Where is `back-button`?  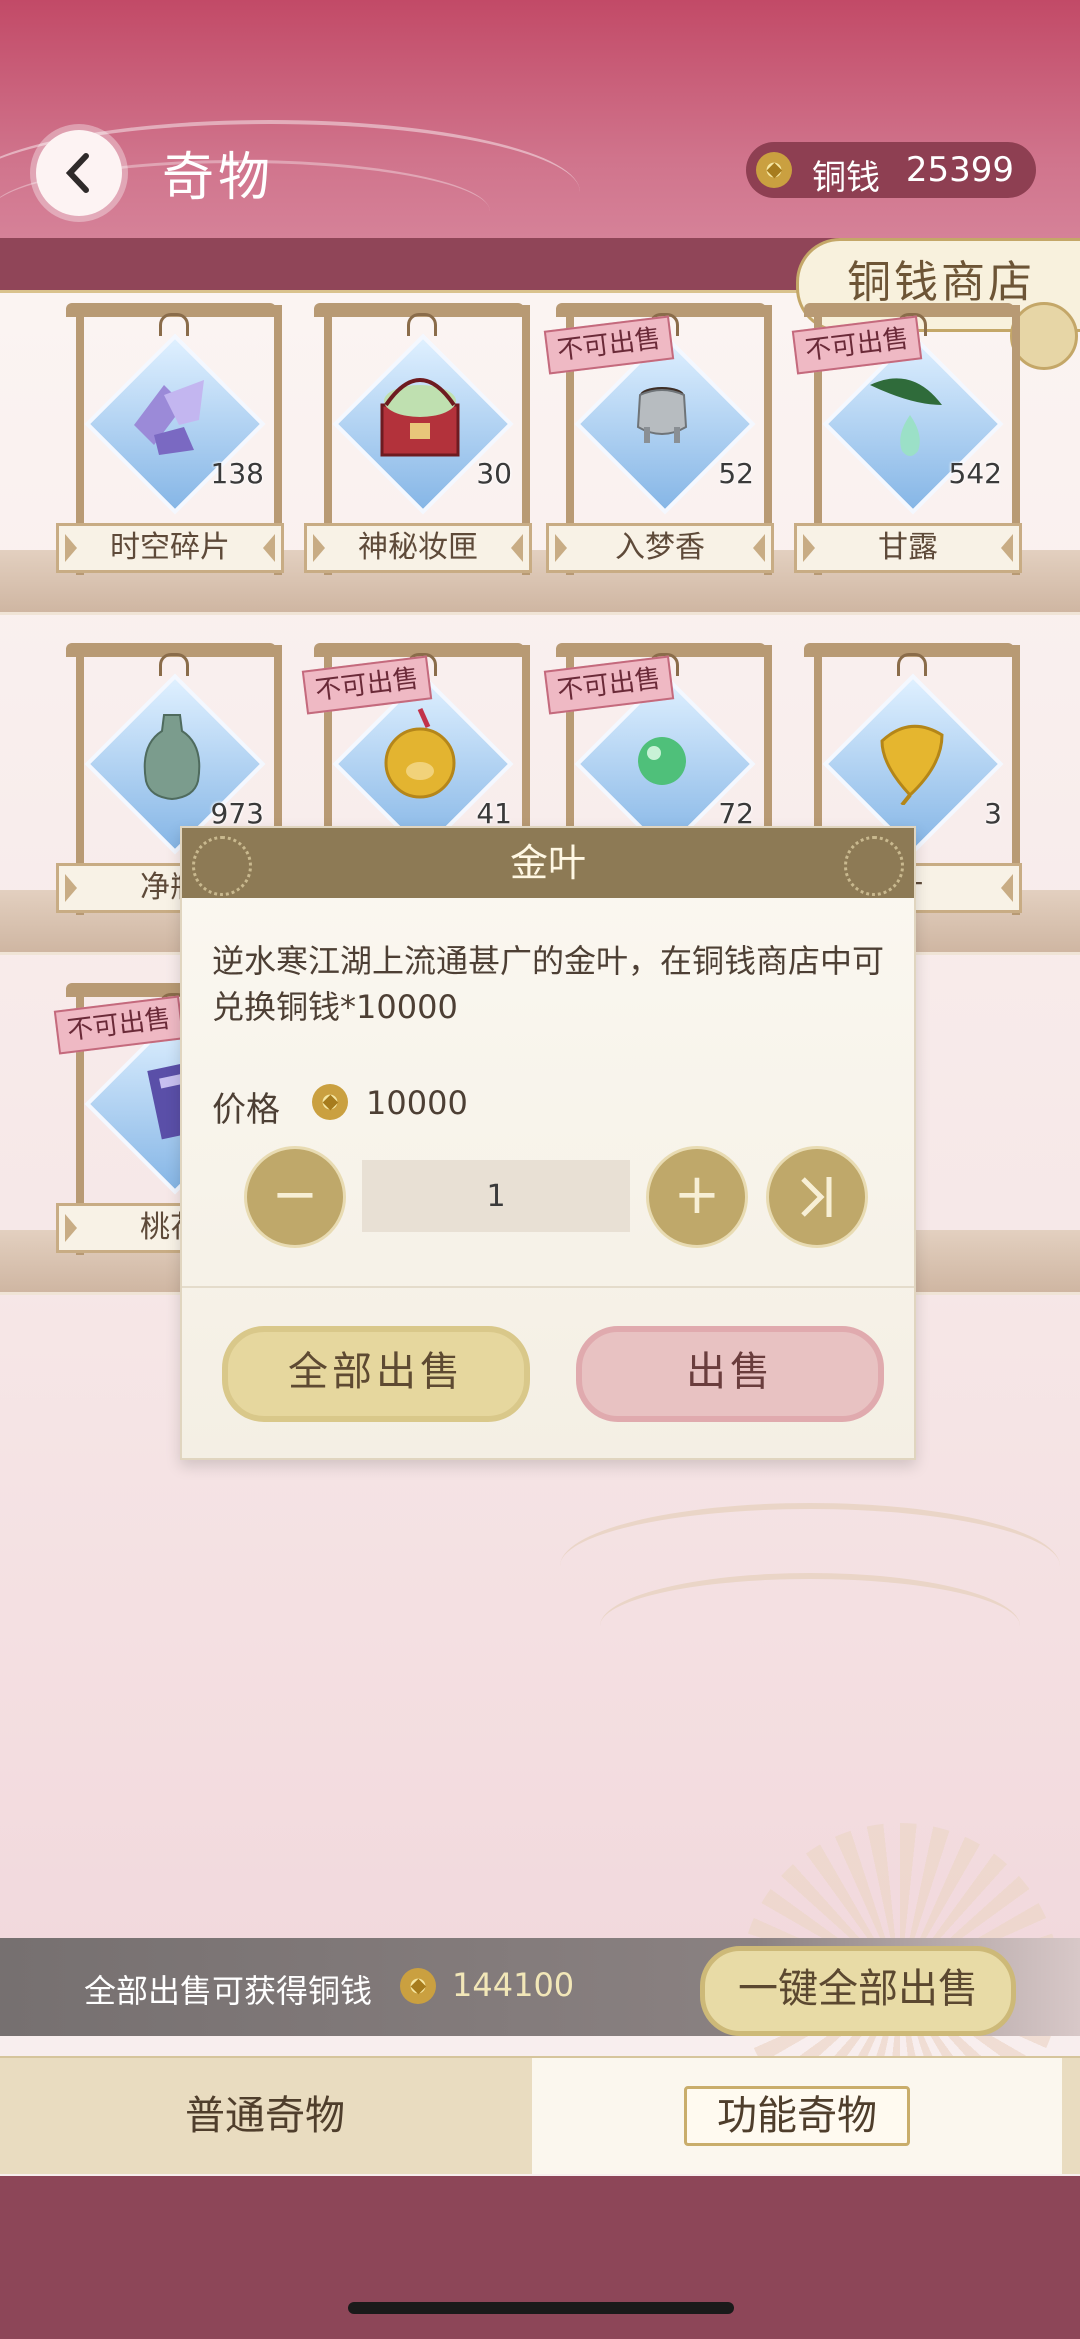
back-button is located at coordinates (79, 173).